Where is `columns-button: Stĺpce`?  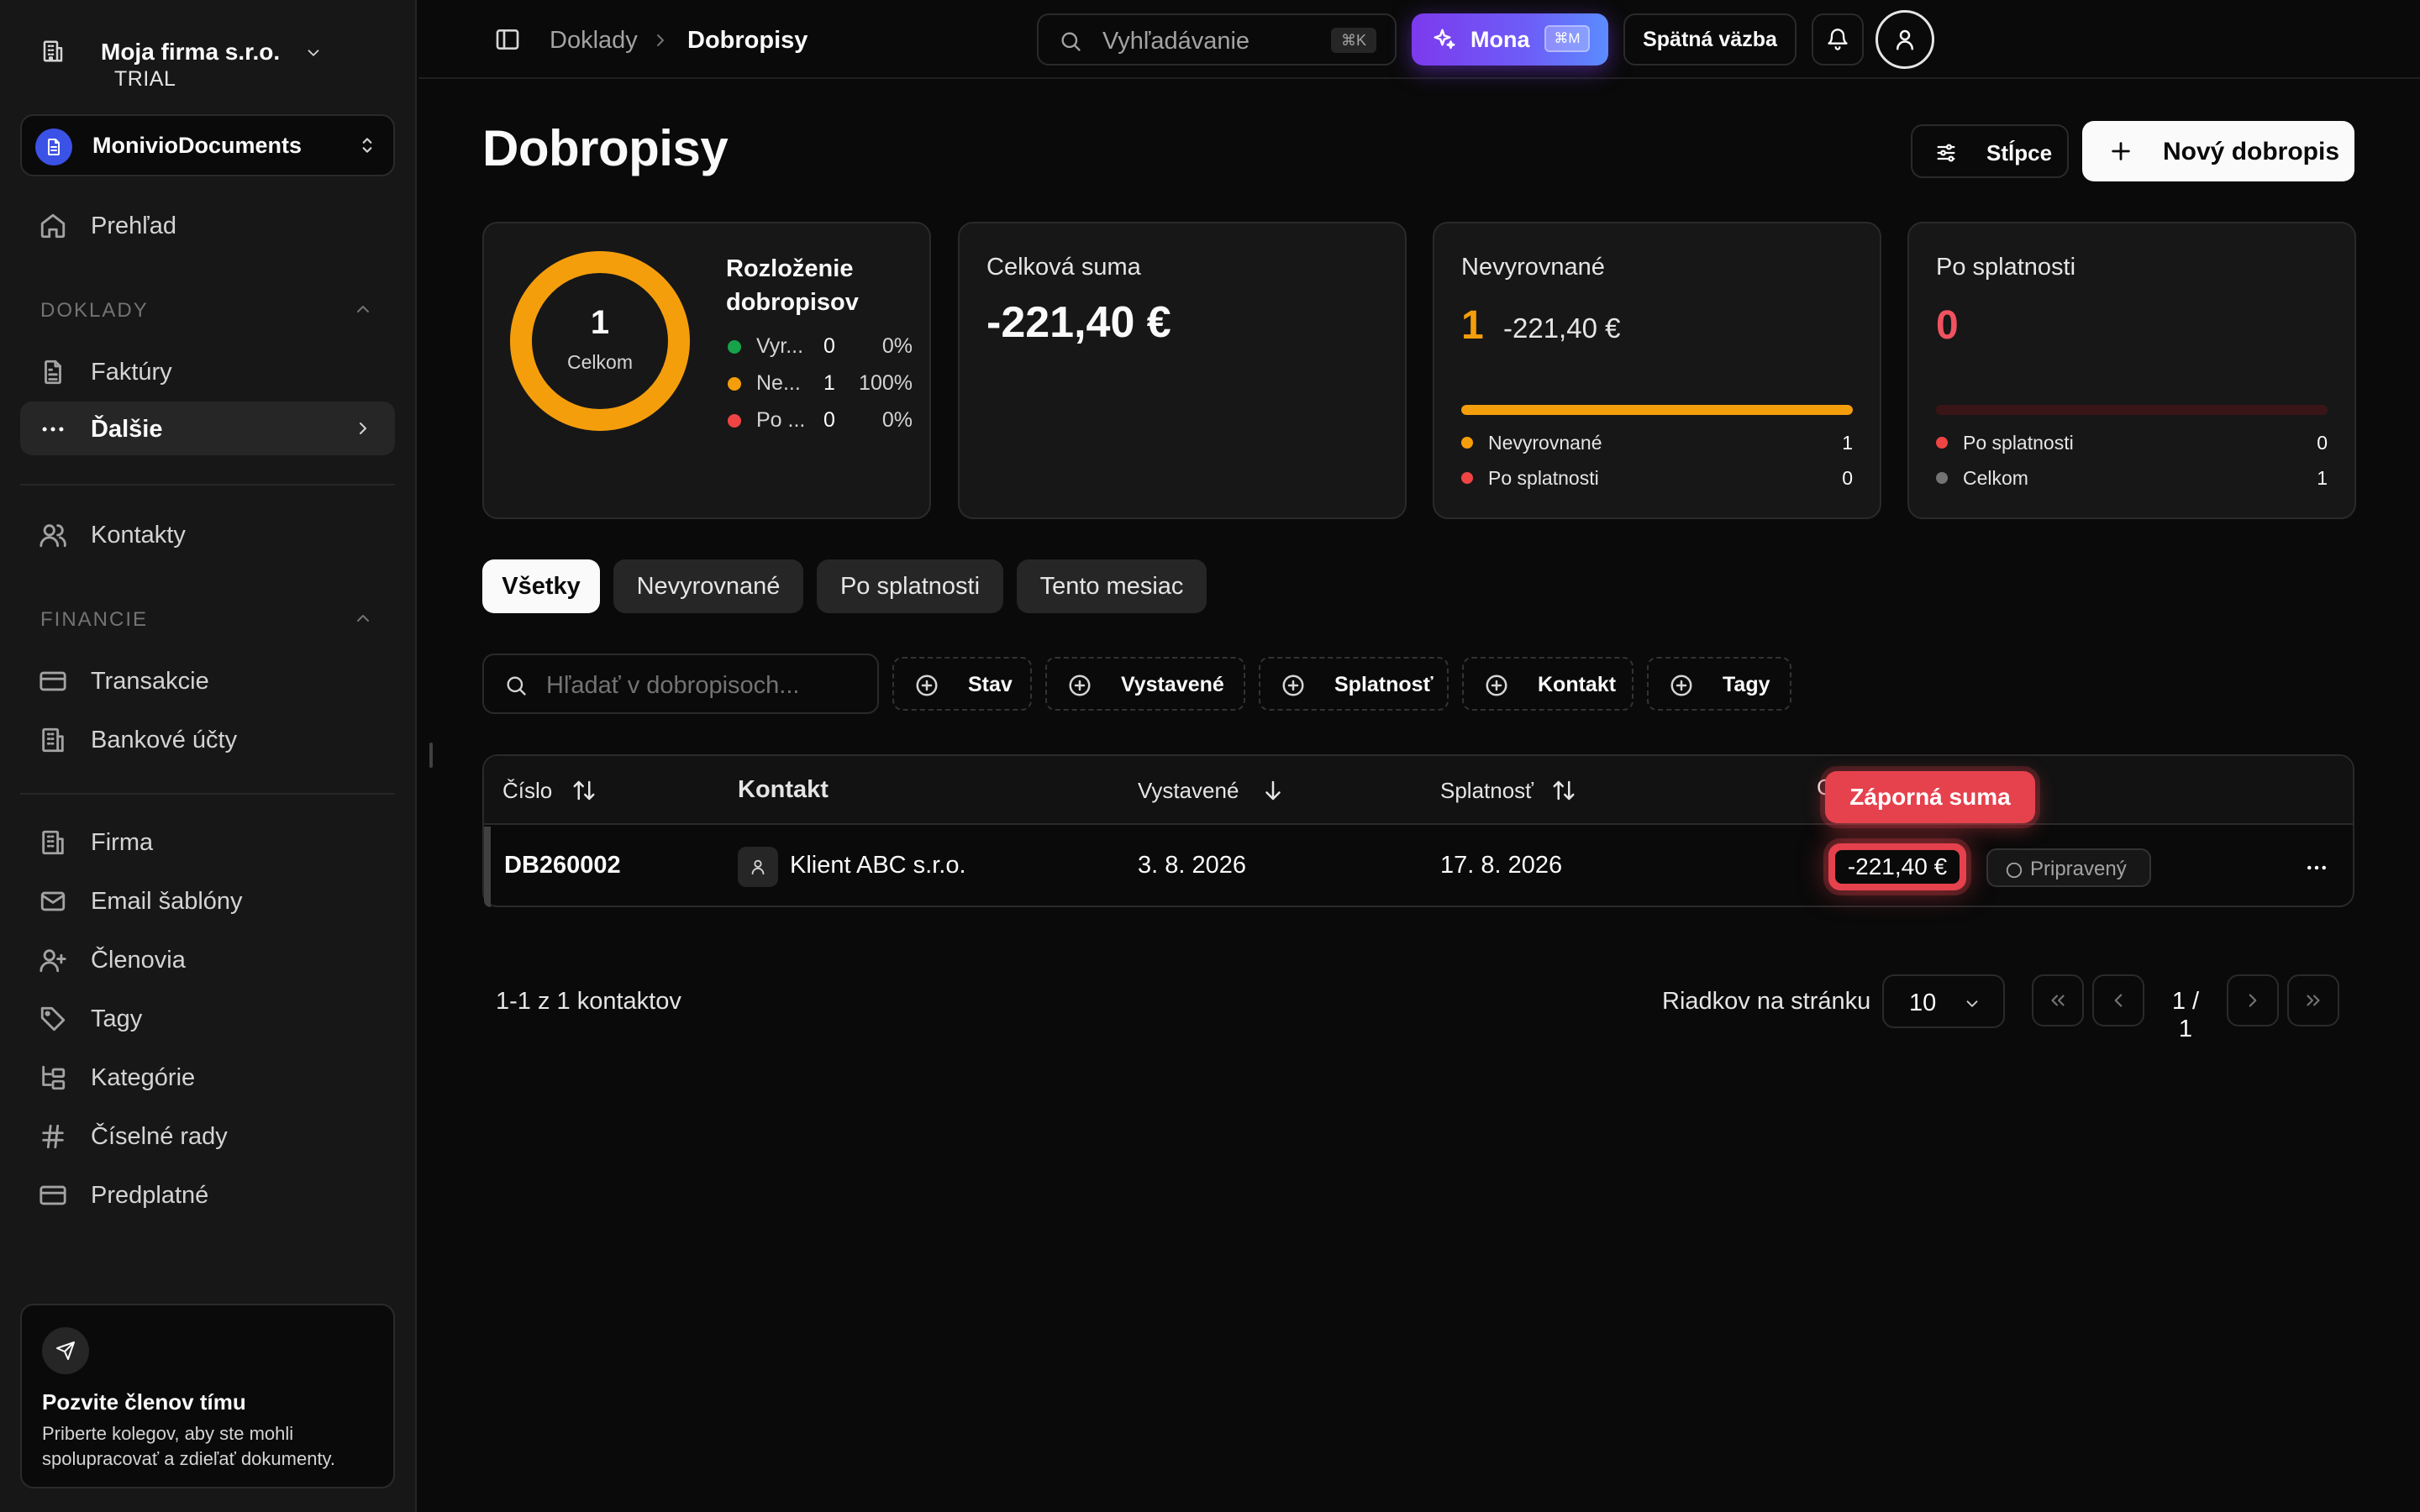
columns-button: Stĺpce is located at coordinates (1990, 151).